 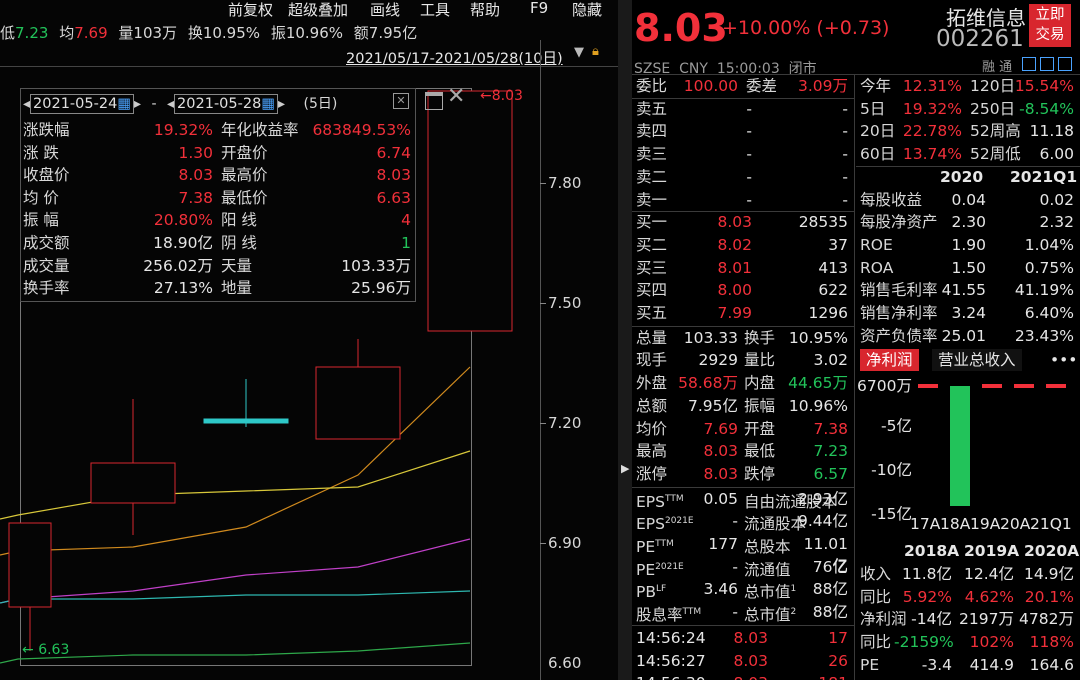 What do you see at coordinates (876, 244) in the screenshot?
I see `fin-label: ROE` at bounding box center [876, 244].